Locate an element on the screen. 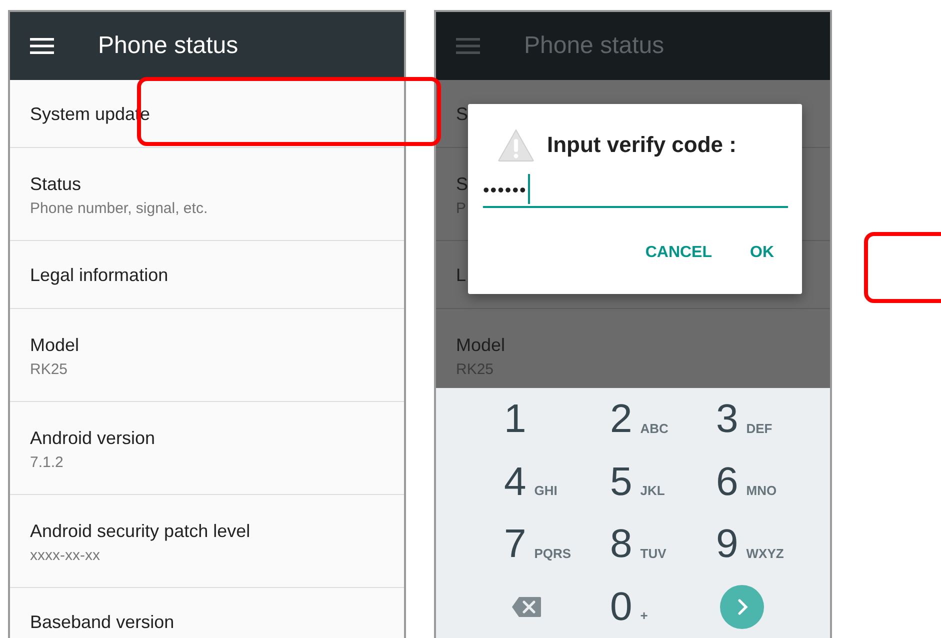 The height and width of the screenshot is (638, 941). dial-key: 0 + is located at coordinates (652, 607).